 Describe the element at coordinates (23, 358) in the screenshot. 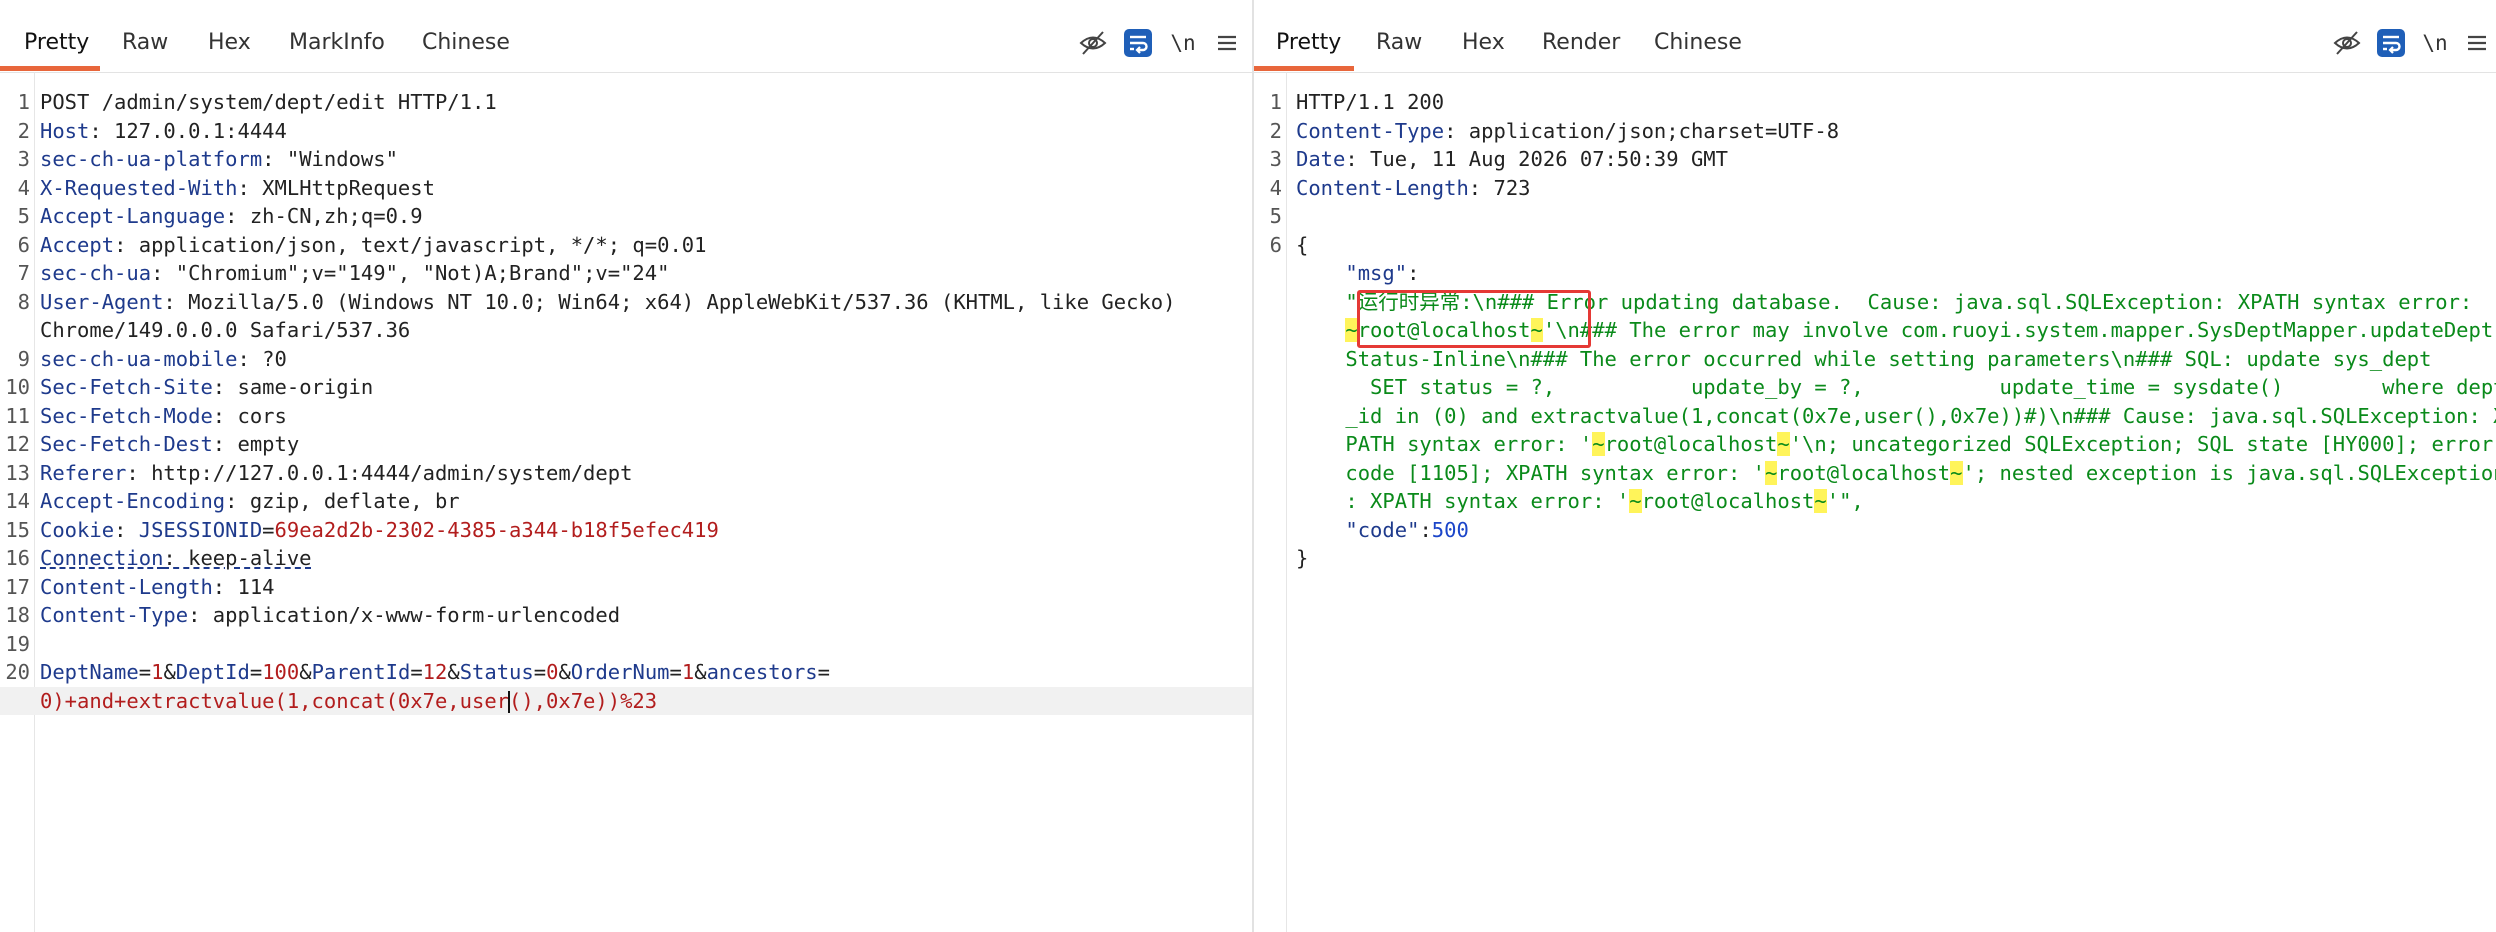

I see `line-number: 9` at that location.